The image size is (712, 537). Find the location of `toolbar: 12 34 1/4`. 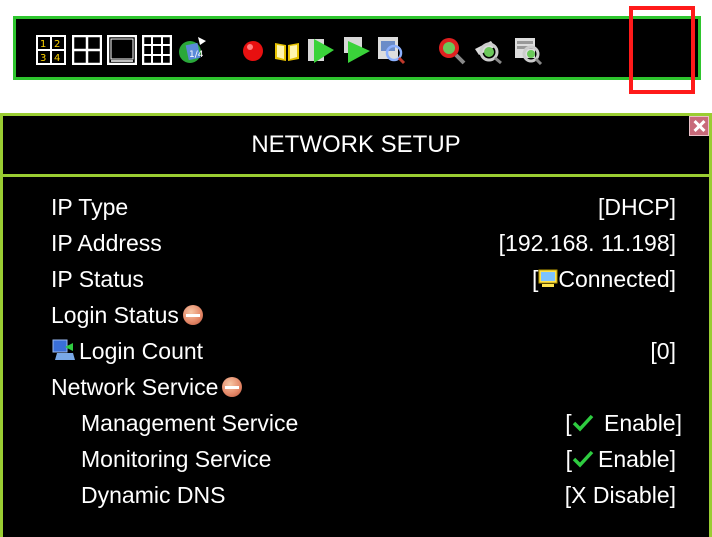

toolbar: 12 34 1/4 is located at coordinates (357, 48).